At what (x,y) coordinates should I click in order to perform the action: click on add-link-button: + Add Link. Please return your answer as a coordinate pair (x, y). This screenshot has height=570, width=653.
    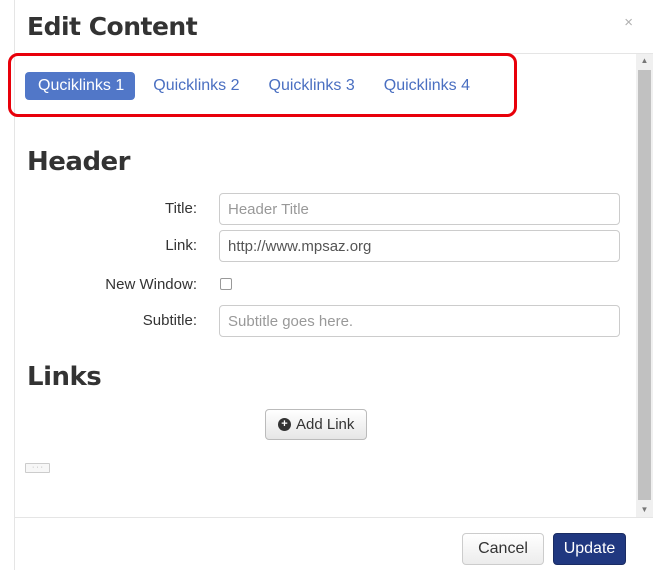
    Looking at the image, I should click on (316, 424).